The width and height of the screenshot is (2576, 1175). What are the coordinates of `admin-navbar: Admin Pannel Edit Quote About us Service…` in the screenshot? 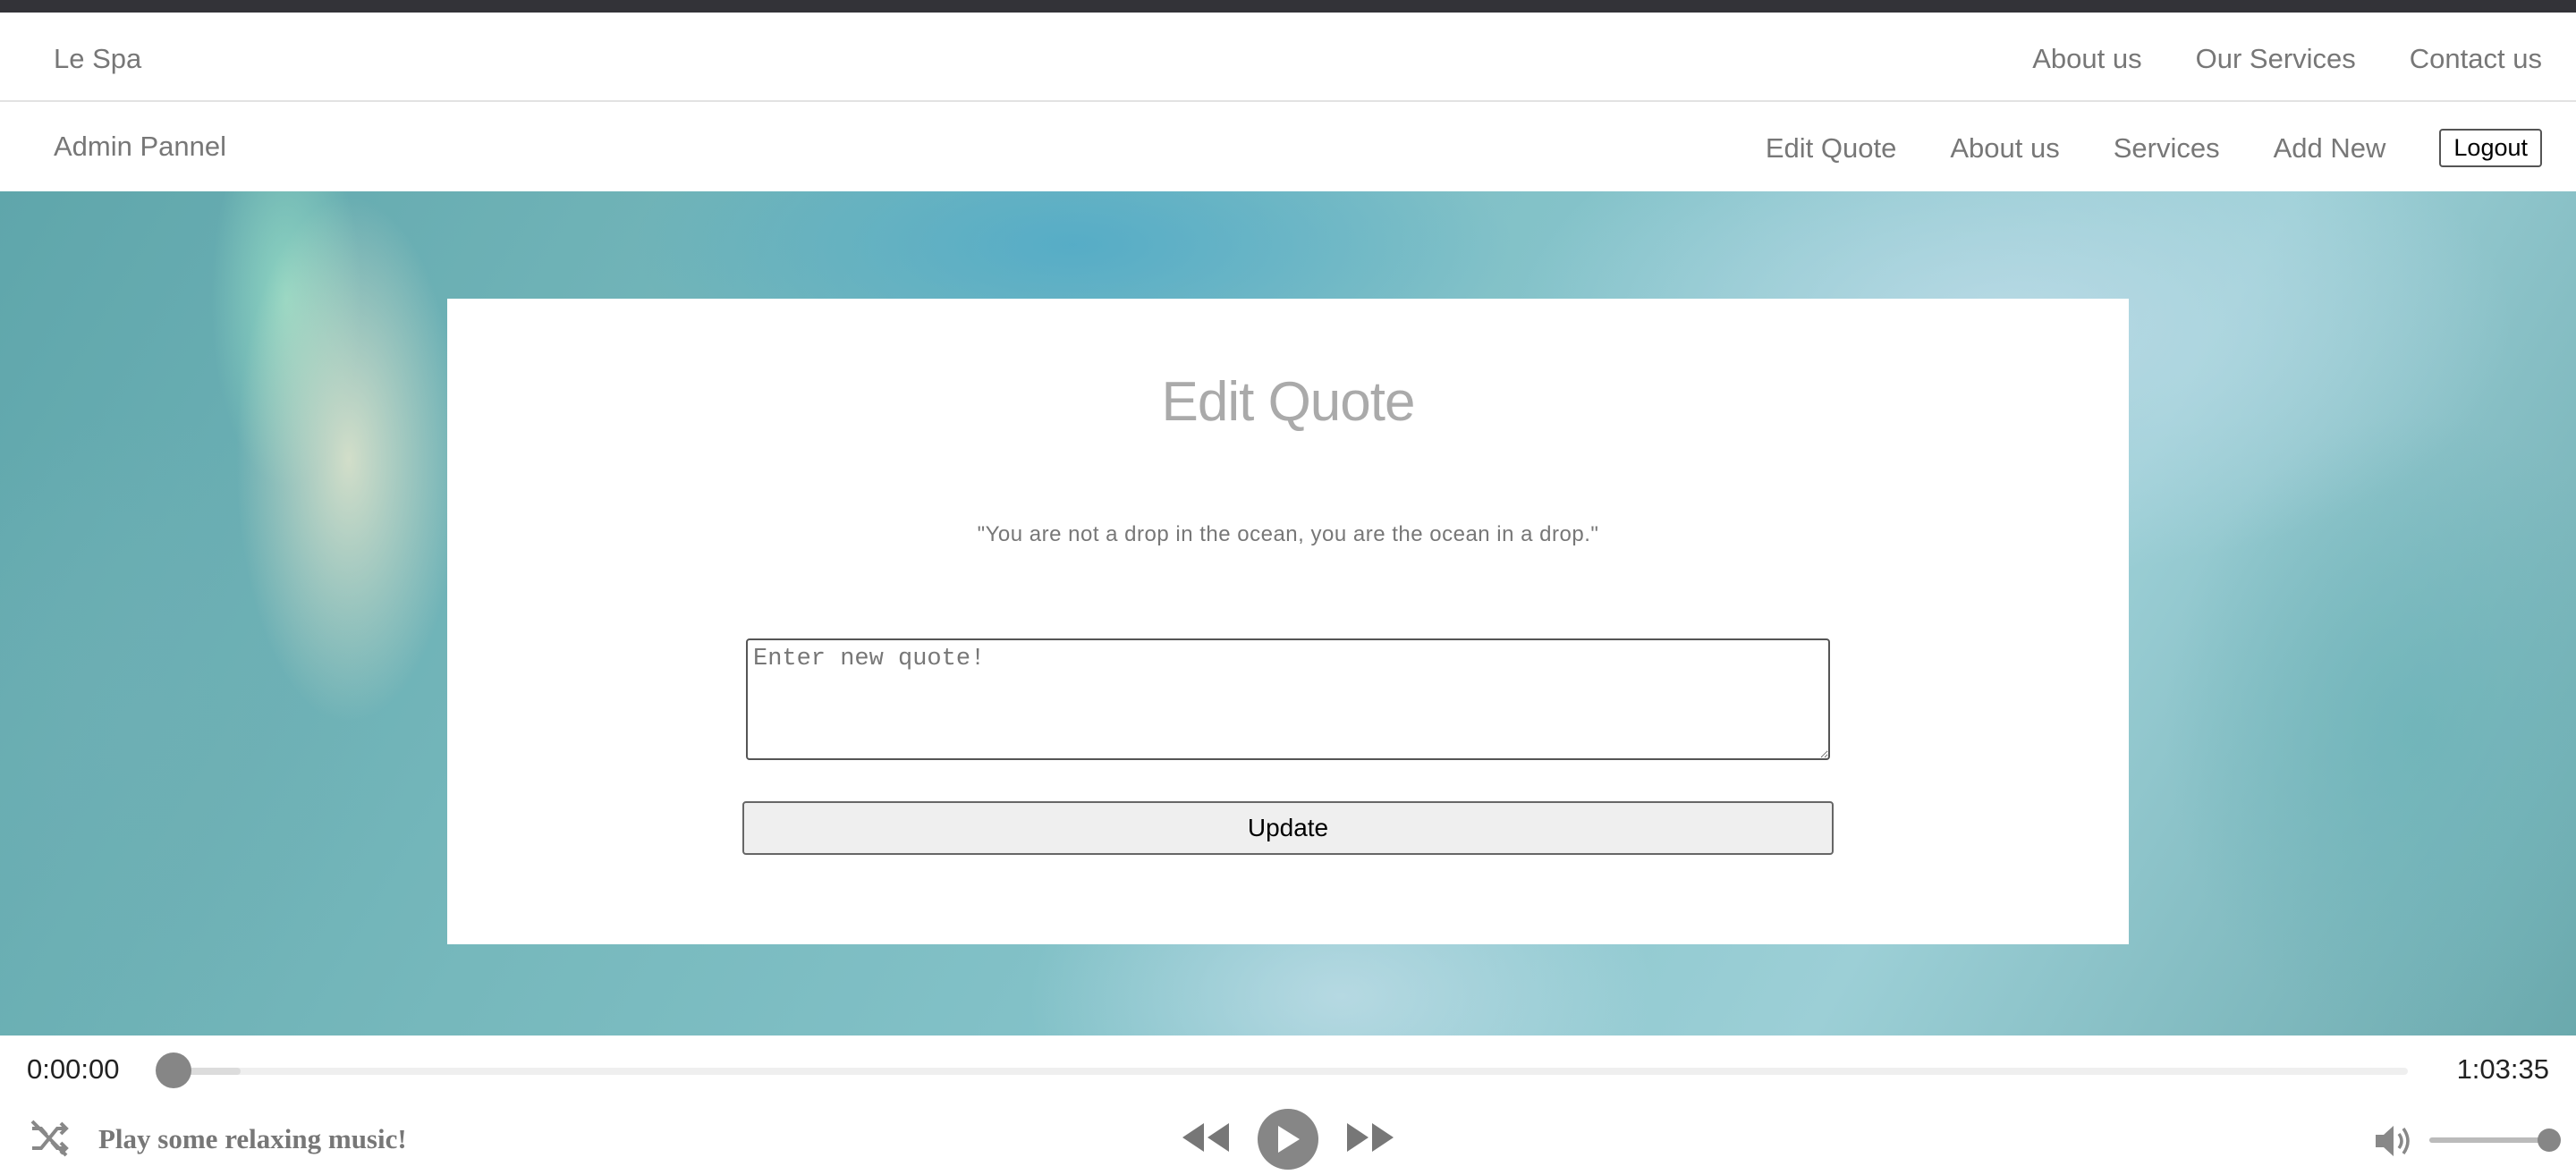 It's located at (1288, 147).